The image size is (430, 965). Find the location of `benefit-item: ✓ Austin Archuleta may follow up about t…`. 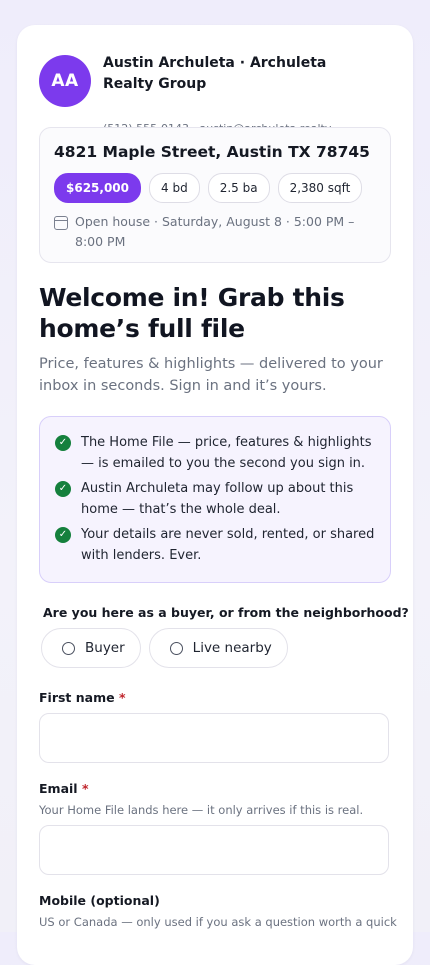

benefit-item: ✓ Austin Archuleta may follow up about t… is located at coordinates (215, 499).